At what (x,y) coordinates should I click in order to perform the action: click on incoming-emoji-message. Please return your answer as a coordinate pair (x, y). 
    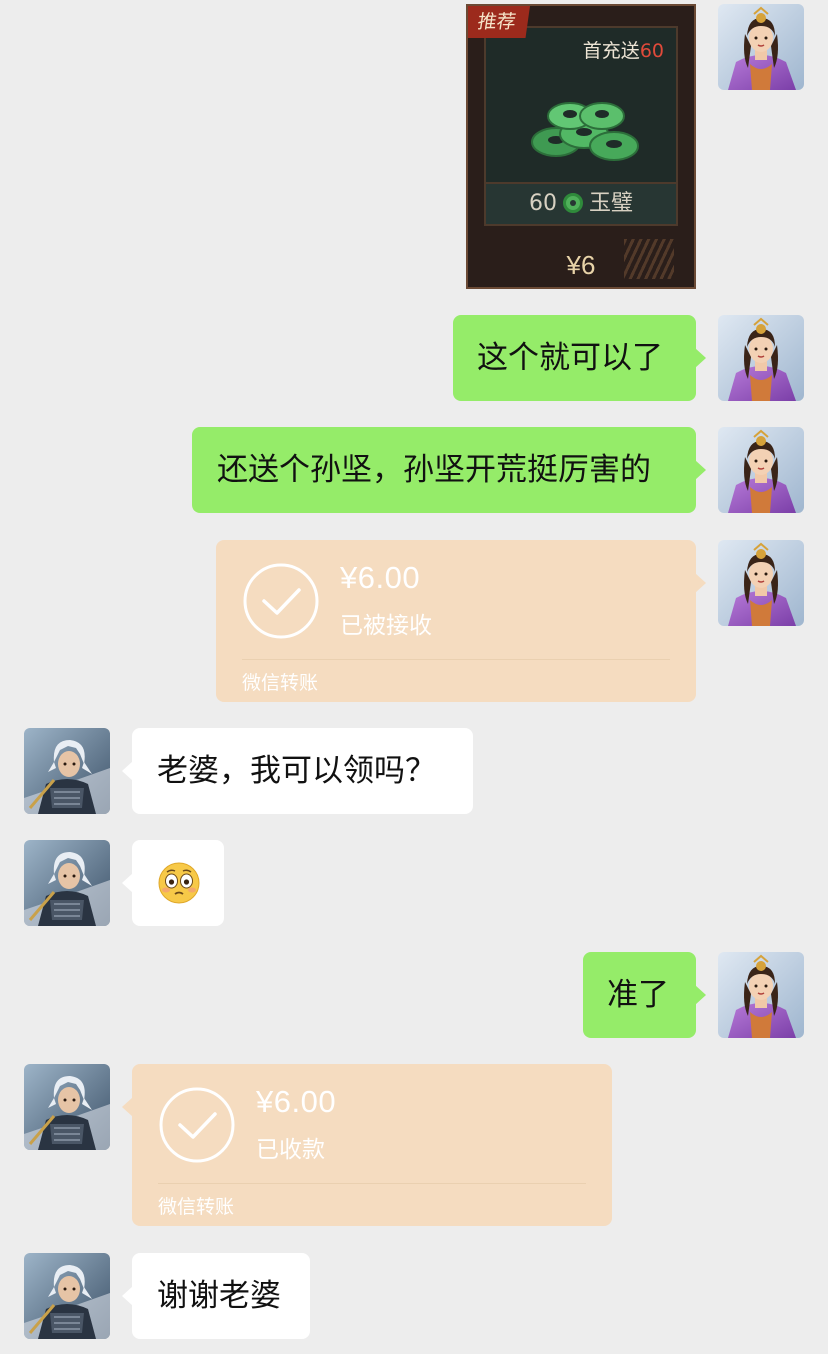
    Looking at the image, I should click on (173, 883).